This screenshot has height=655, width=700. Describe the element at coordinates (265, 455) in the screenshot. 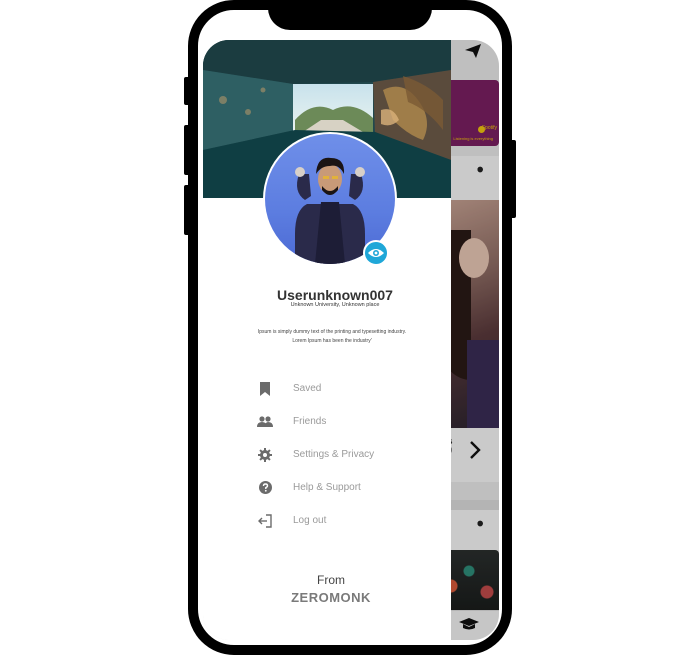

I see `gear-icon` at that location.